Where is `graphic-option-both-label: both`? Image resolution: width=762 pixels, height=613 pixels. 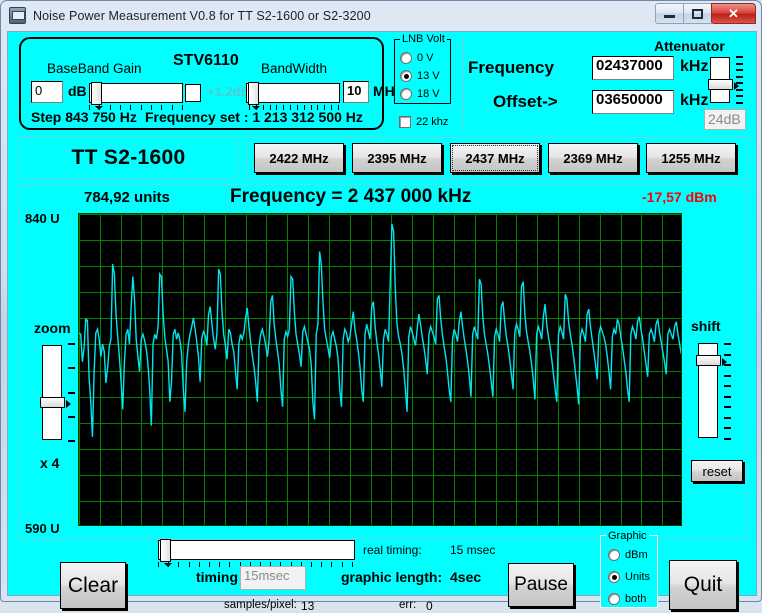 graphic-option-both-label: both is located at coordinates (636, 599).